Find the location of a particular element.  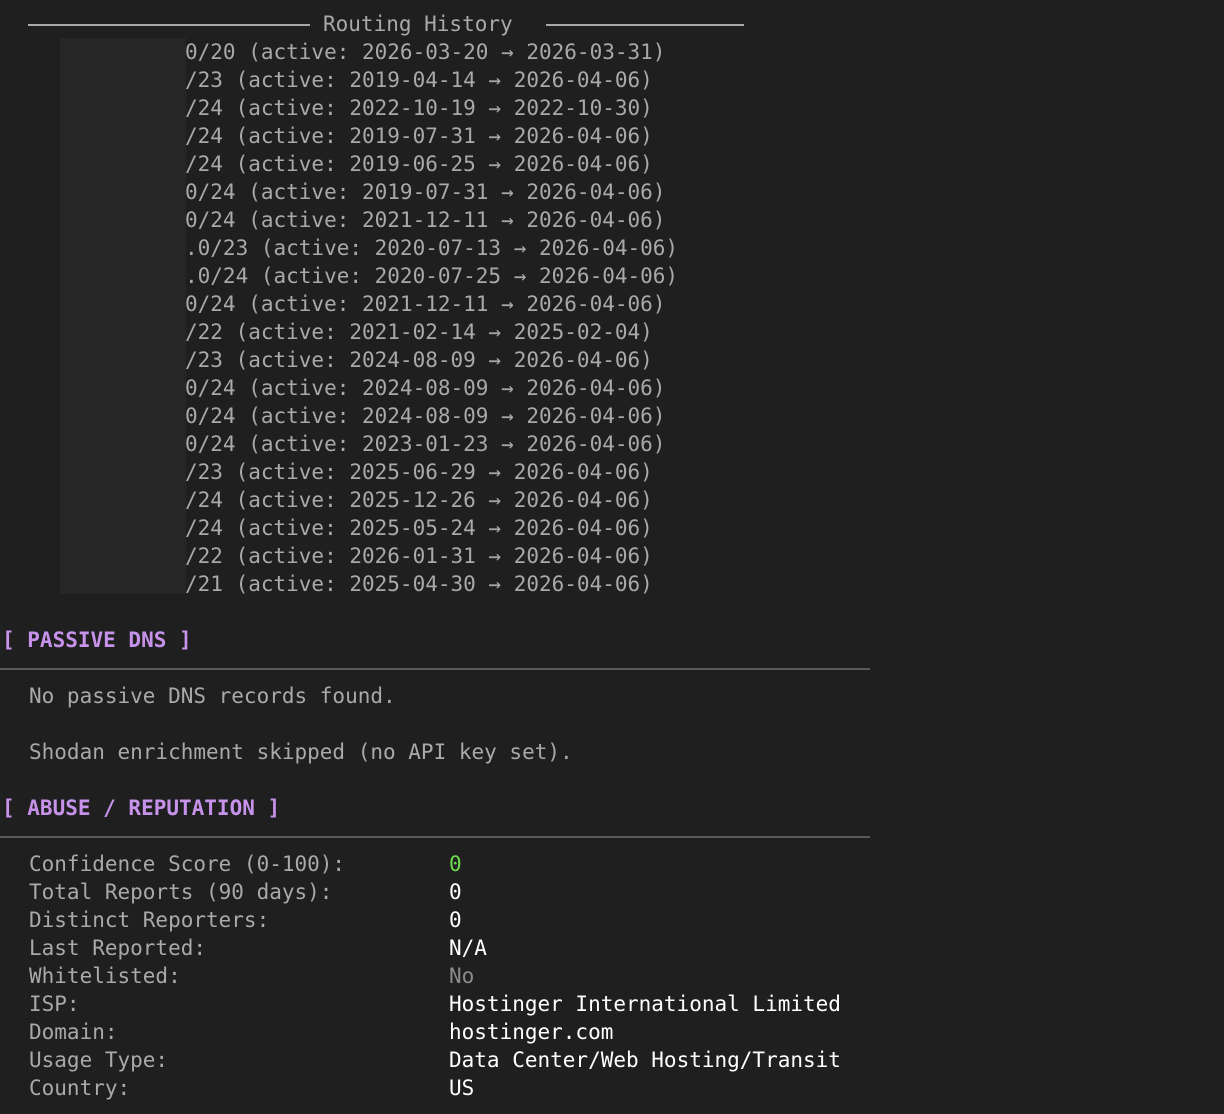

passive-dns-header: [ PASSIVE DNS ] is located at coordinates (97, 640).